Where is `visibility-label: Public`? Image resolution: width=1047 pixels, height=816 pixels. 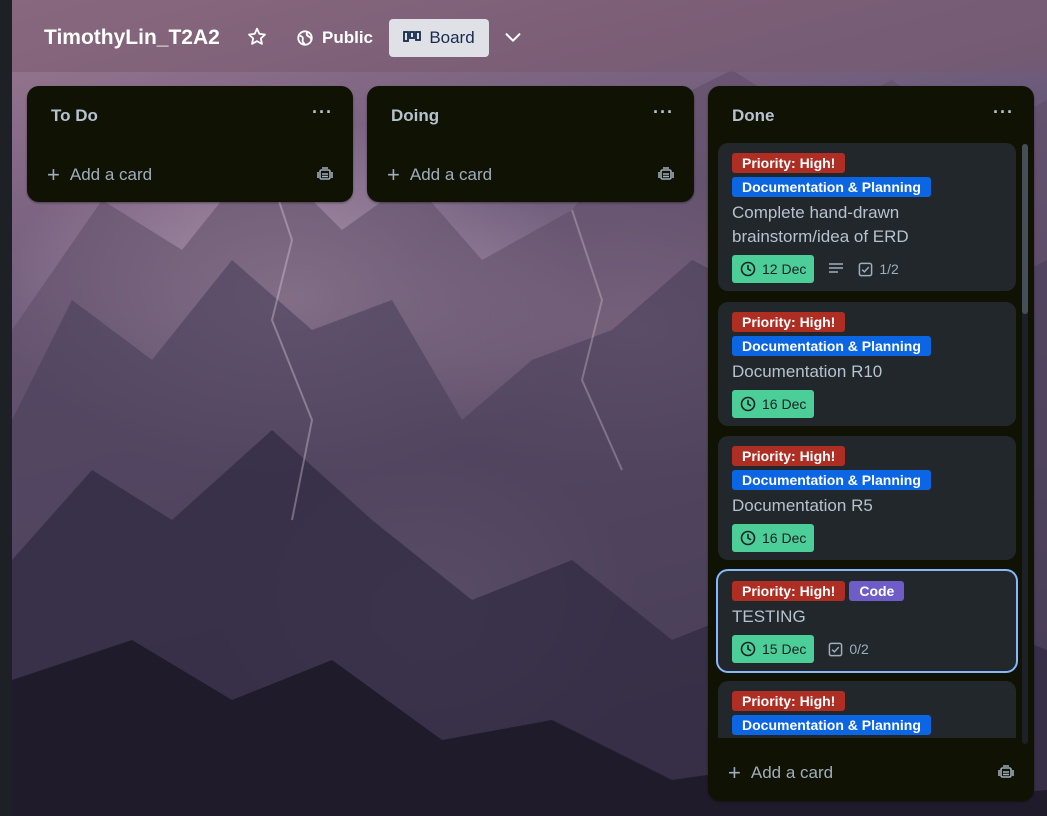 visibility-label: Public is located at coordinates (348, 37).